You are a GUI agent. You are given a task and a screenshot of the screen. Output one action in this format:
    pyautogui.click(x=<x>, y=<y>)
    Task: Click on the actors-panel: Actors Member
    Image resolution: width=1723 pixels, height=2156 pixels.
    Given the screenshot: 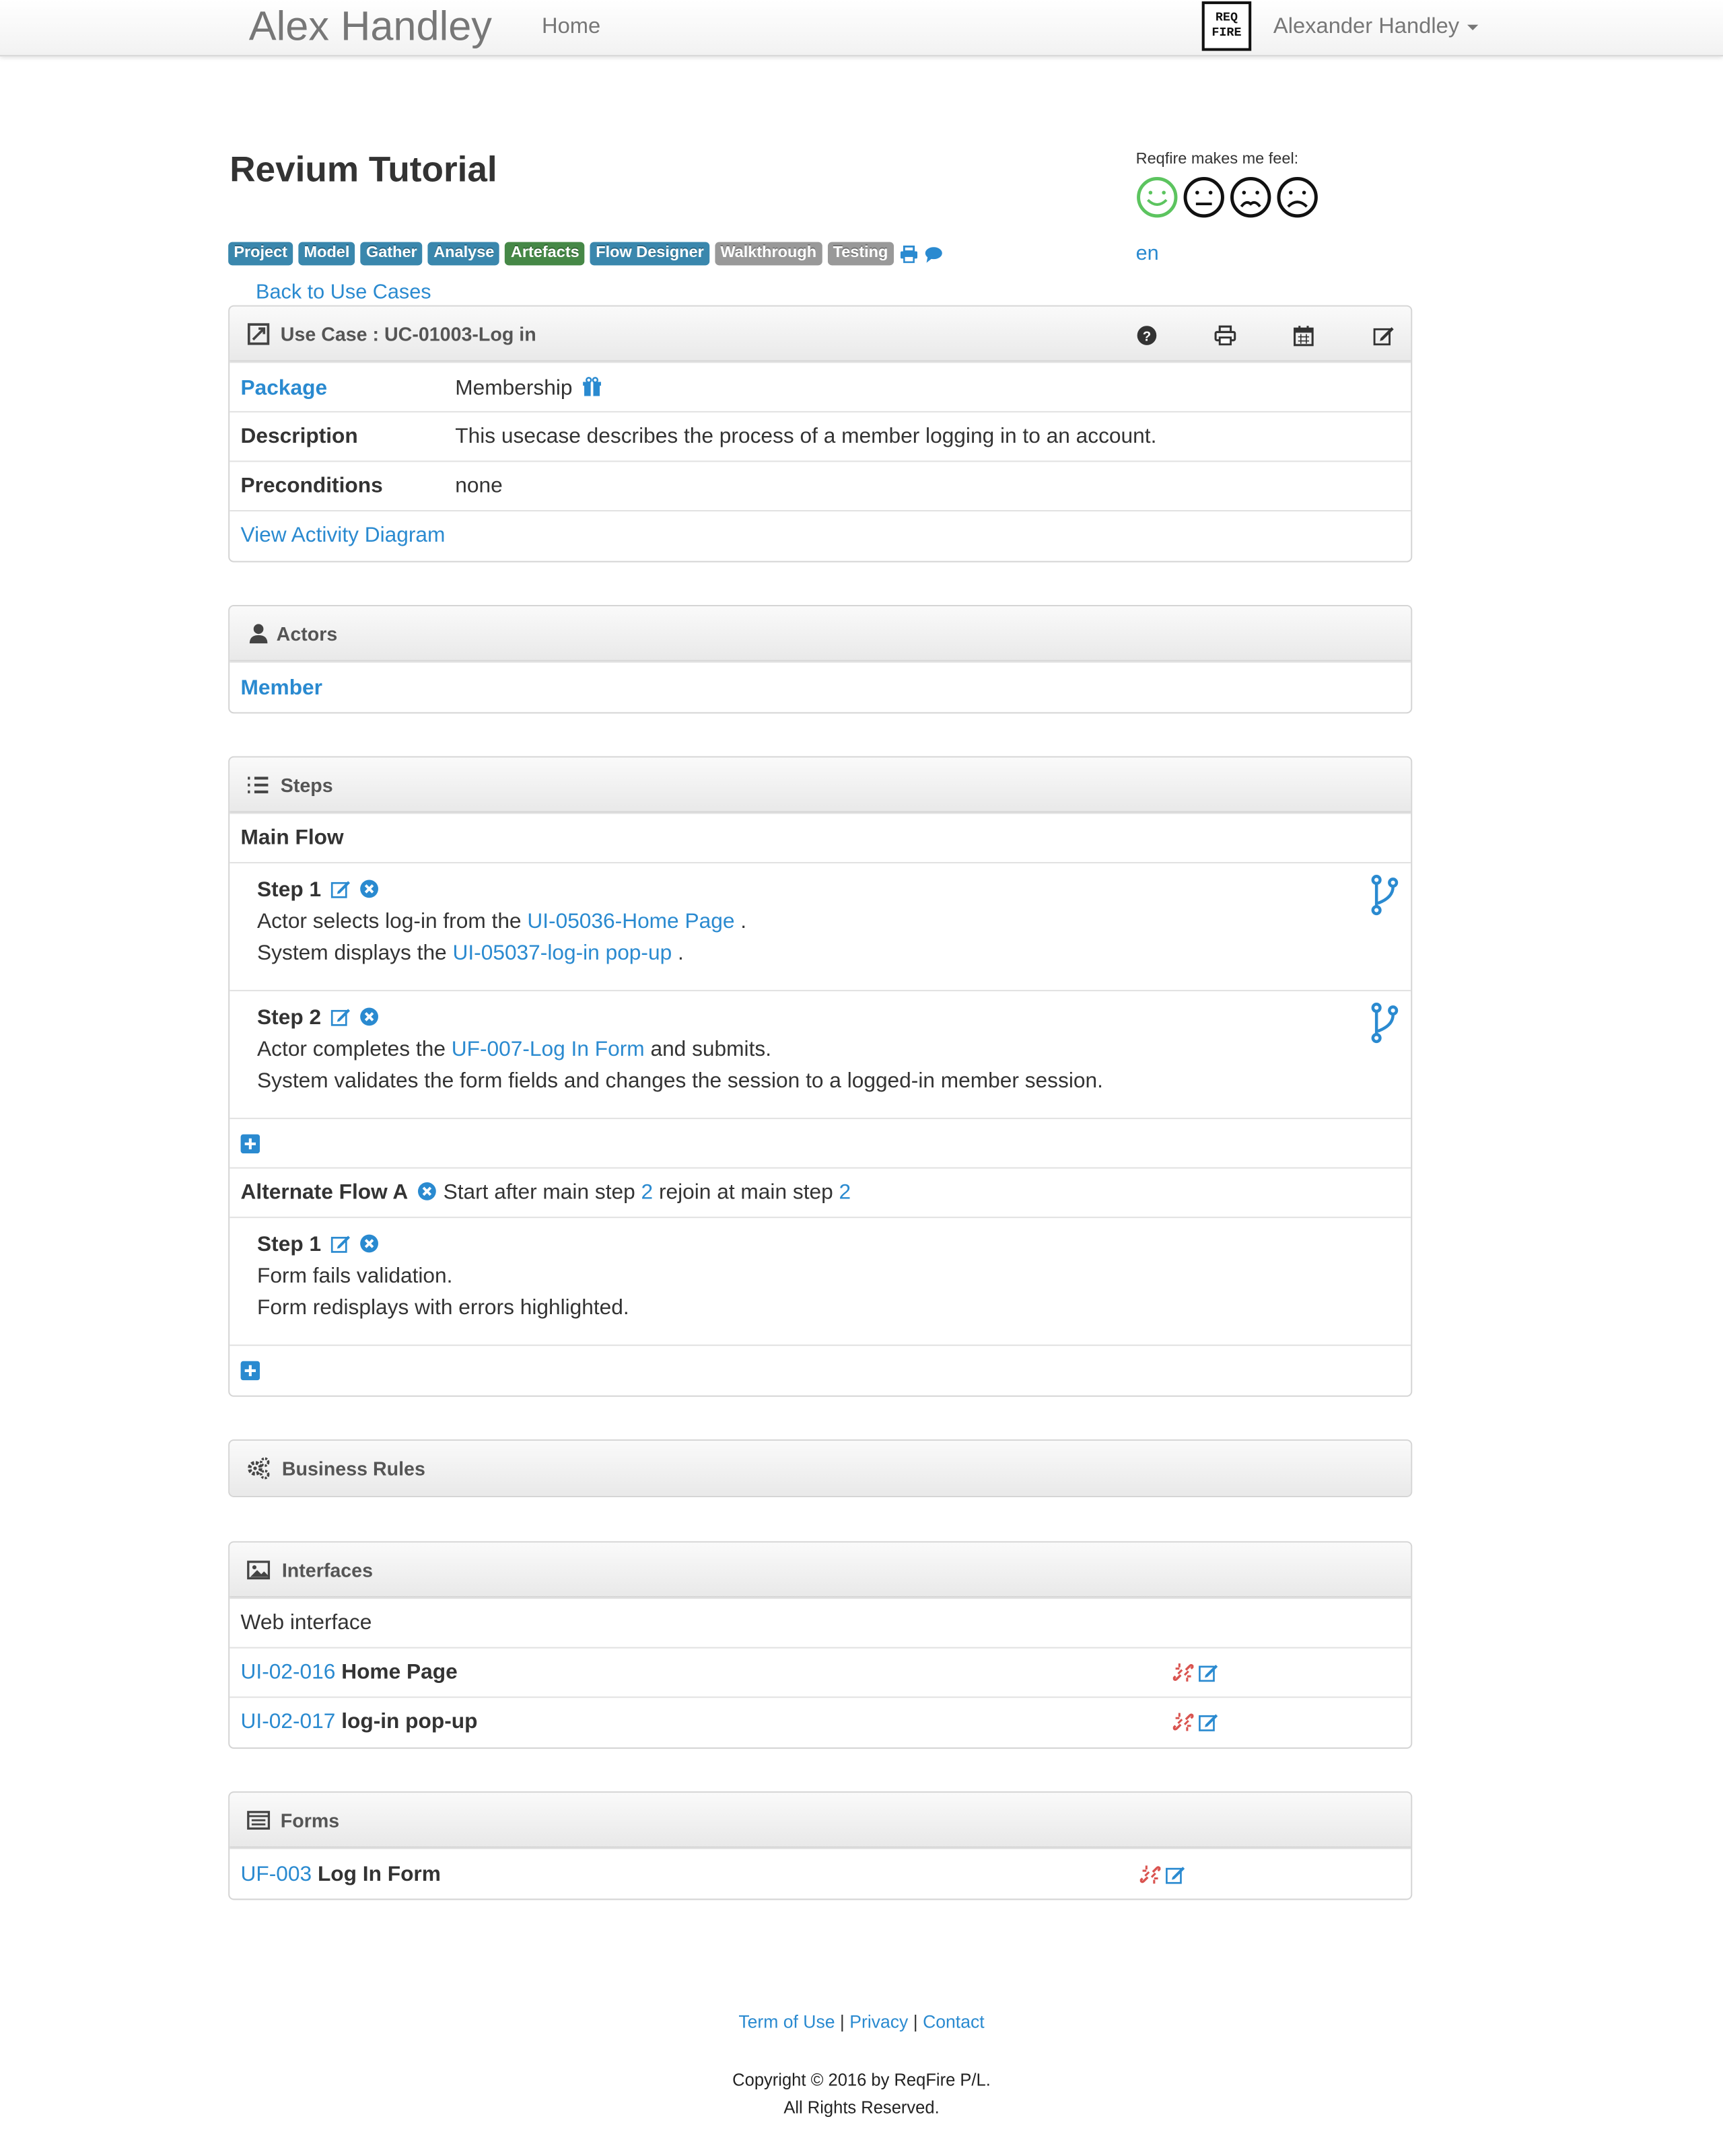 What is the action you would take?
    pyautogui.click(x=821, y=659)
    